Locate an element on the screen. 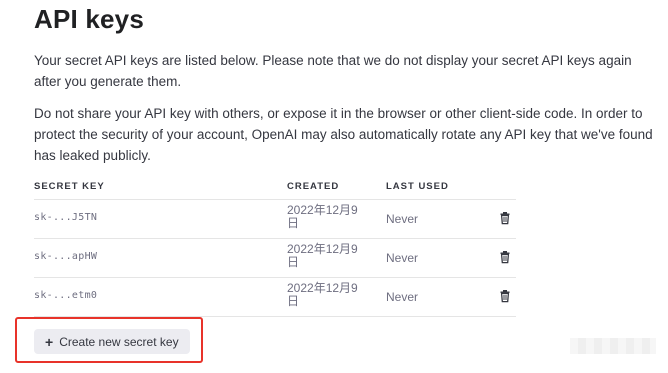 The height and width of the screenshot is (373, 668). header-created: CREATED is located at coordinates (313, 186).